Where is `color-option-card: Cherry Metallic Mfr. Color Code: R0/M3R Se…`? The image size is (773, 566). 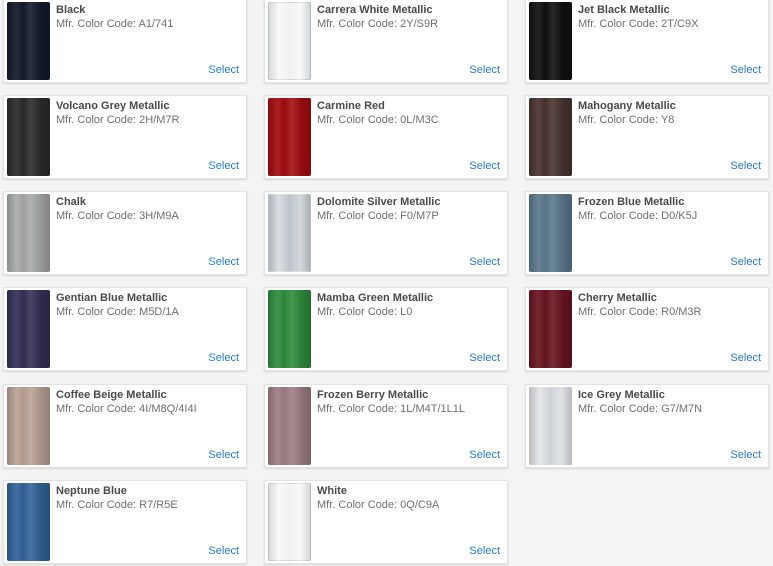 color-option-card: Cherry Metallic Mfr. Color Code: R0/M3R Se… is located at coordinates (647, 329).